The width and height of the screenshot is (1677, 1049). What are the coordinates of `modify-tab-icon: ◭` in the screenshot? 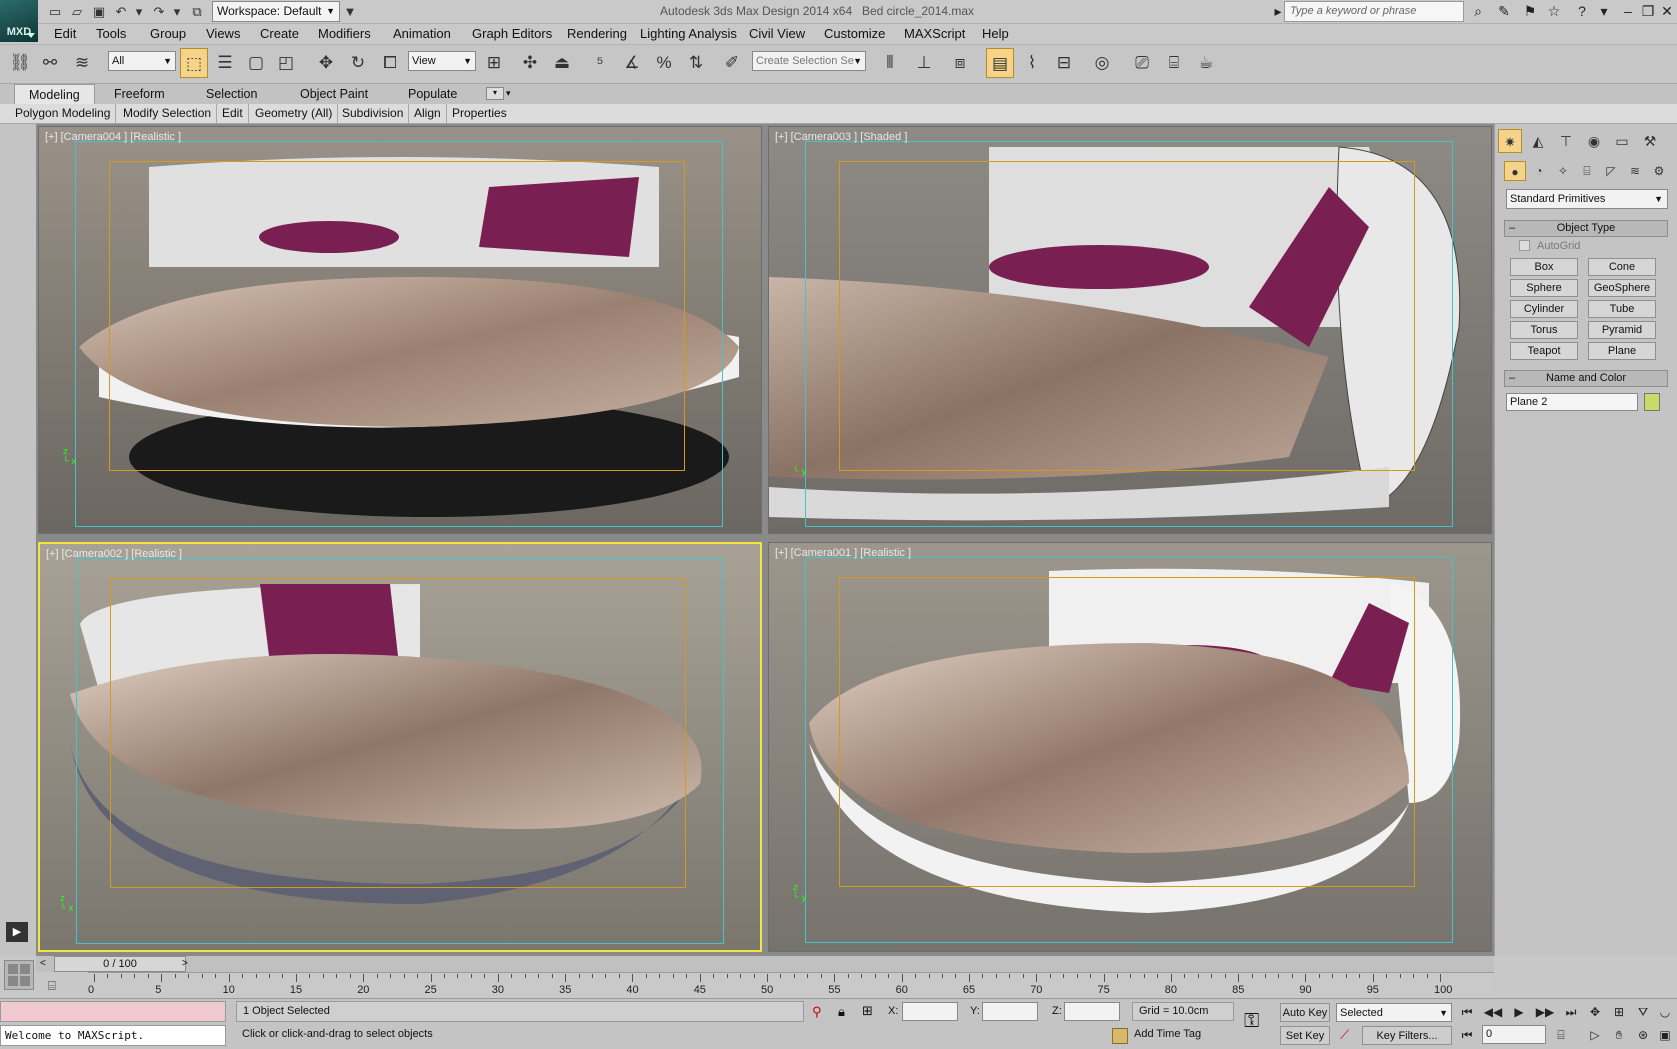 It's located at (1538, 141).